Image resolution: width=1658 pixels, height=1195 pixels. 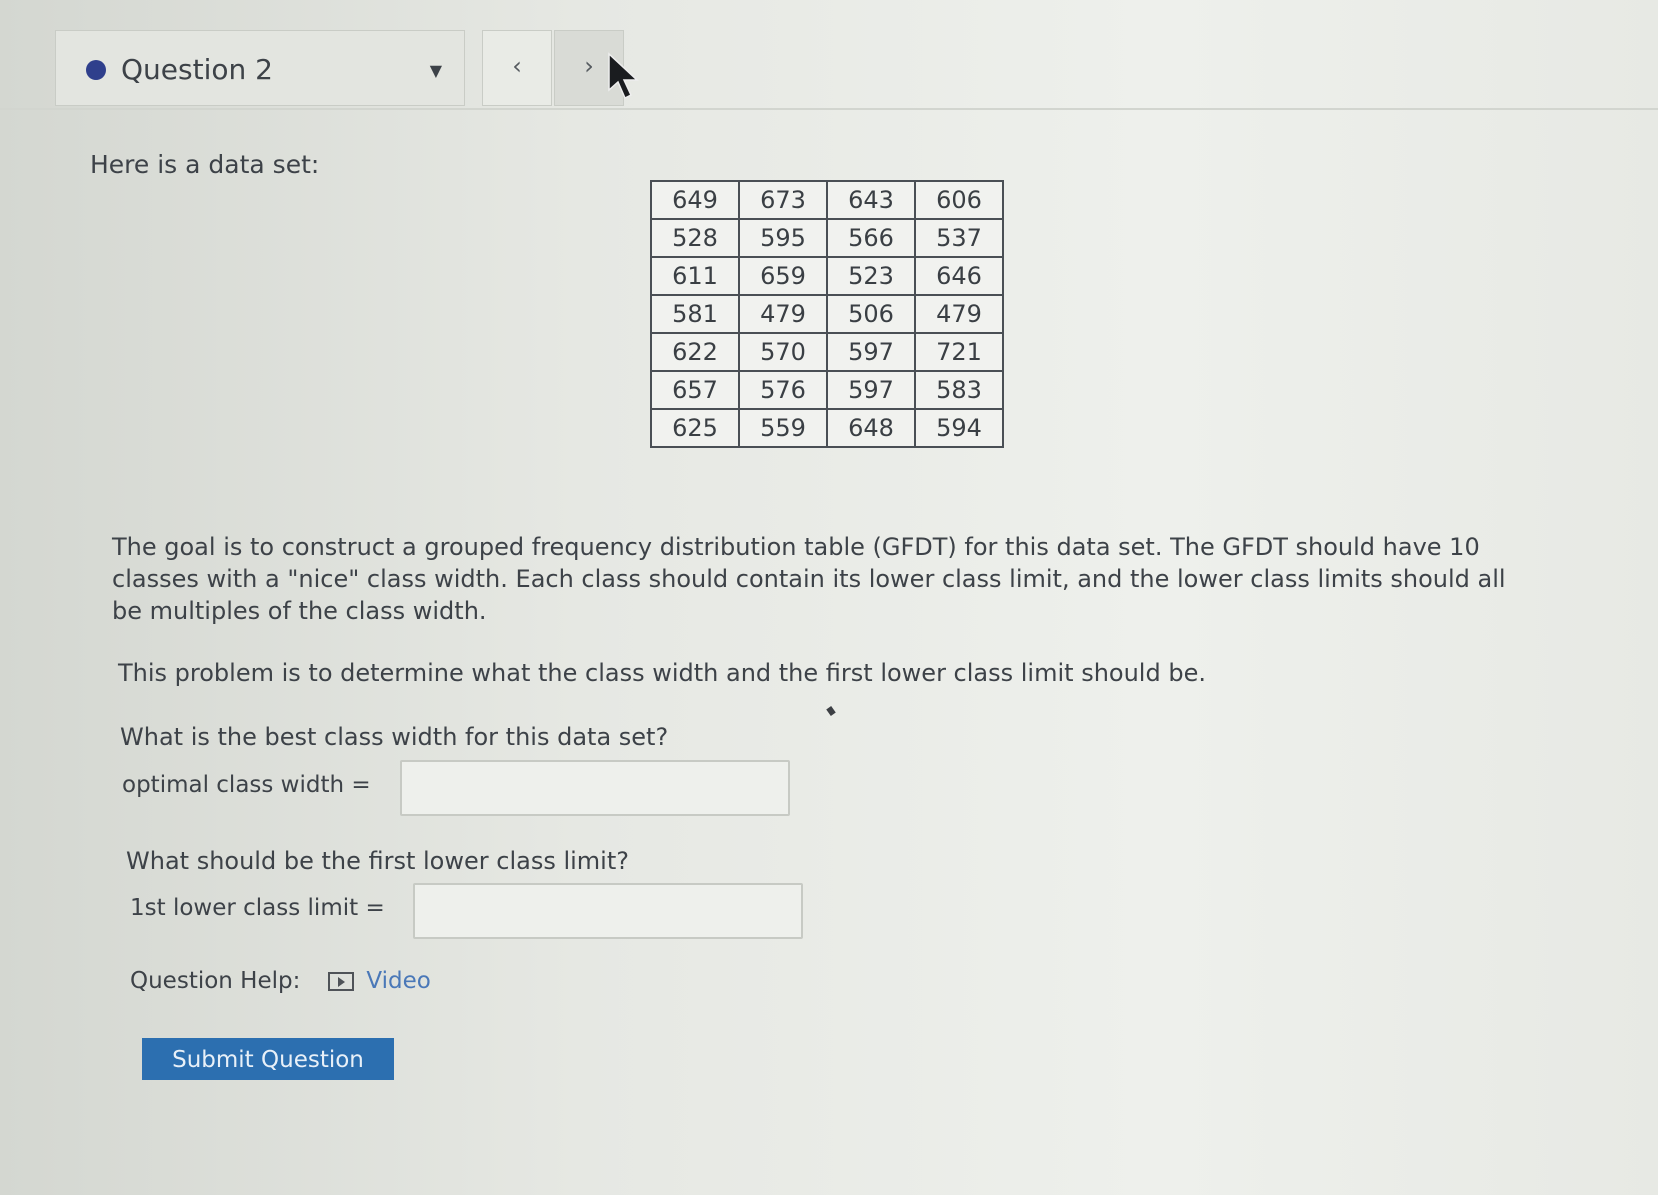 I want to click on video-play-icon, so click(x=341, y=981).